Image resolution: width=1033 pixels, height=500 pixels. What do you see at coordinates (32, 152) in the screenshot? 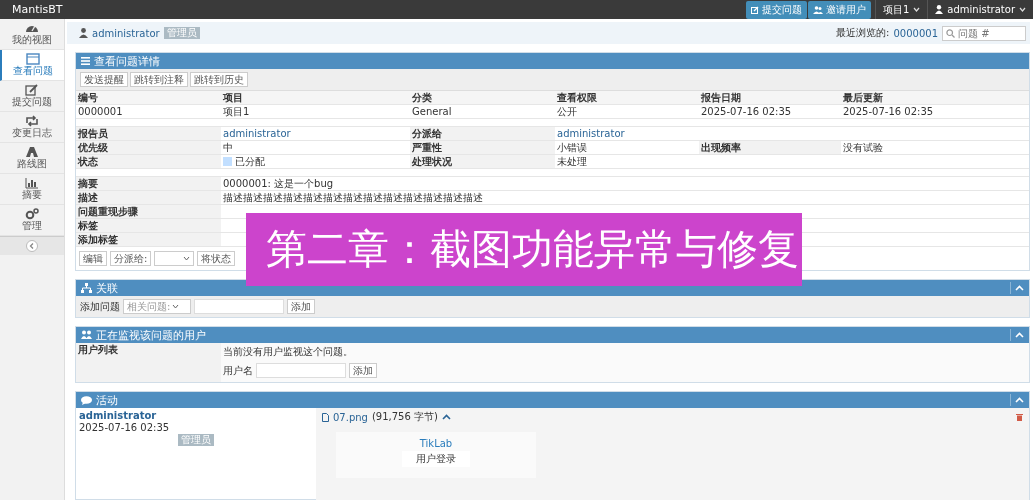
I see `road-icon` at bounding box center [32, 152].